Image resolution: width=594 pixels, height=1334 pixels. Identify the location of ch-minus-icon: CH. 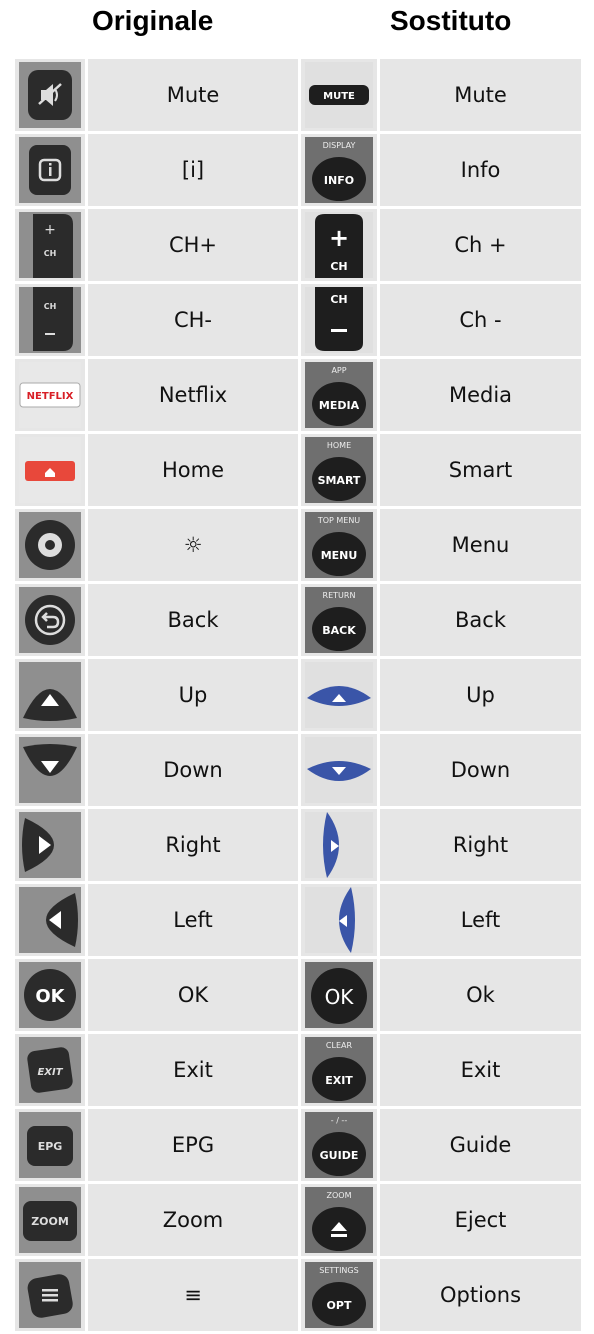
(50, 320).